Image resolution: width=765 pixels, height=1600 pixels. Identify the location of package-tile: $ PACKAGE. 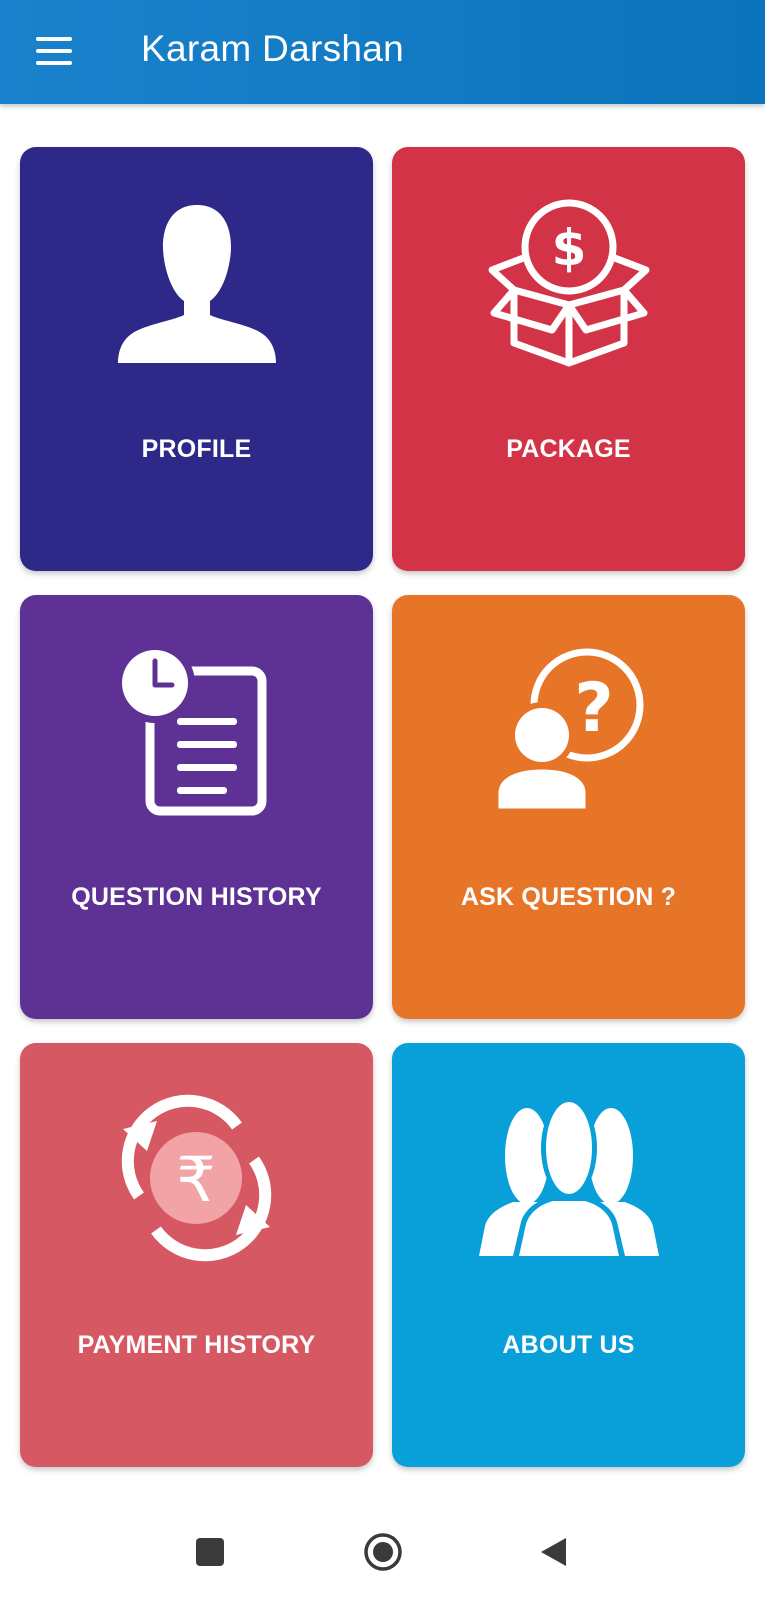
(568, 359).